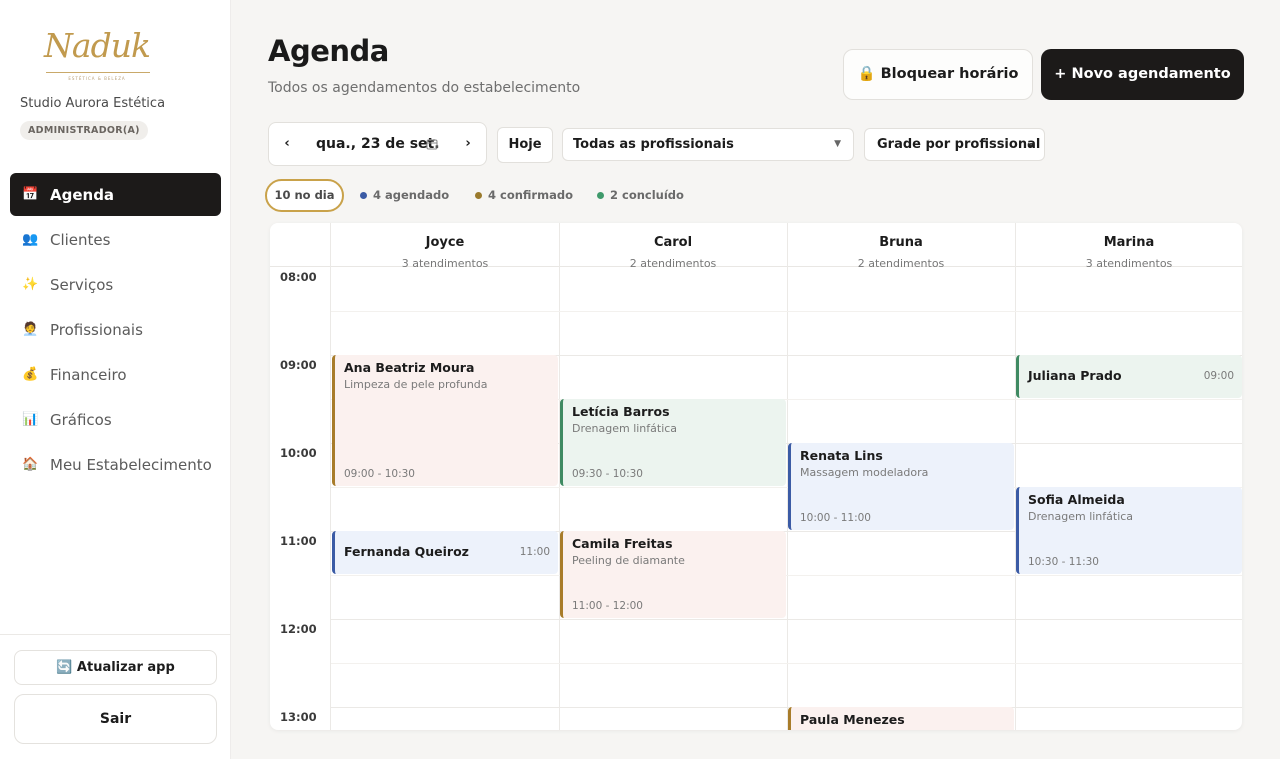 This screenshot has height=759, width=1280. I want to click on time-label: 11:00, so click(298, 541).